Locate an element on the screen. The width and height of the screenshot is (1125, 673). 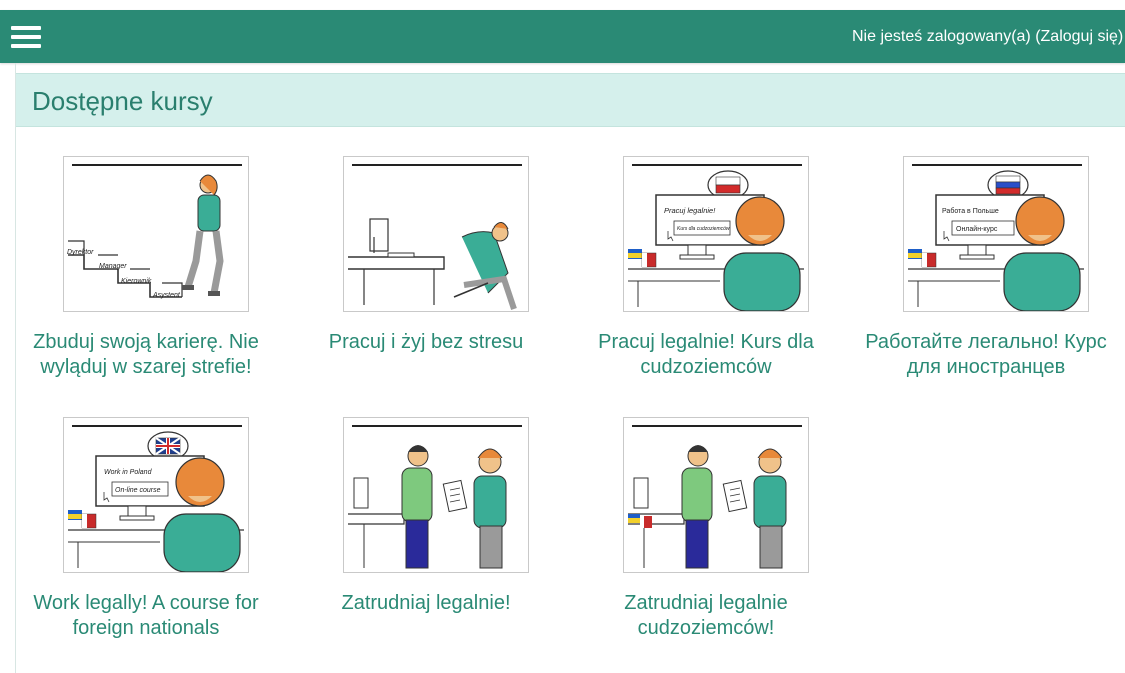
hiring-illustration is located at coordinates (435, 497).